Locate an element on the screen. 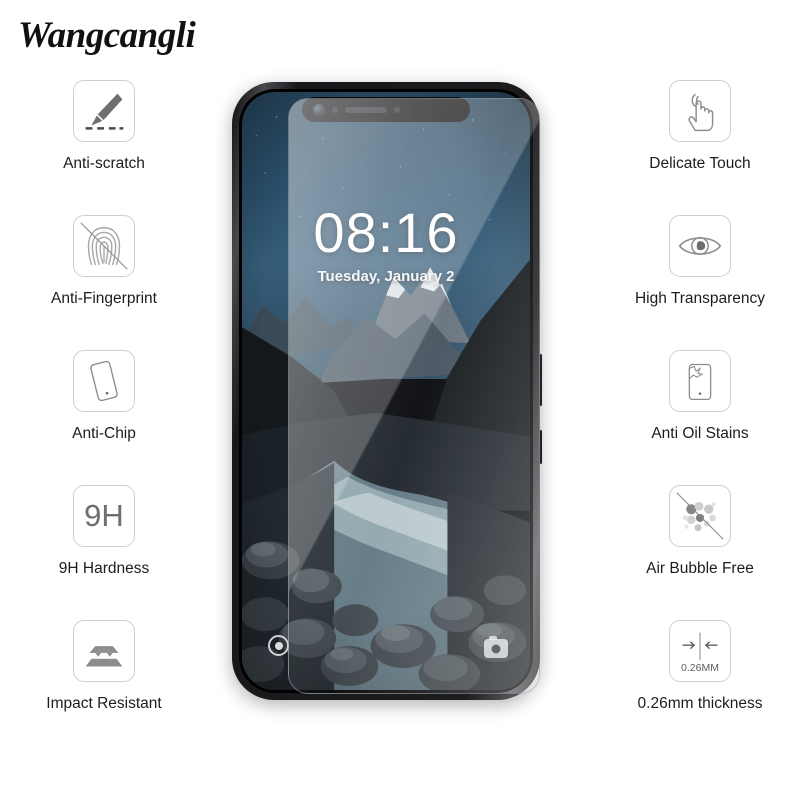  feature-label: Impact Resistant is located at coordinates (104, 703).